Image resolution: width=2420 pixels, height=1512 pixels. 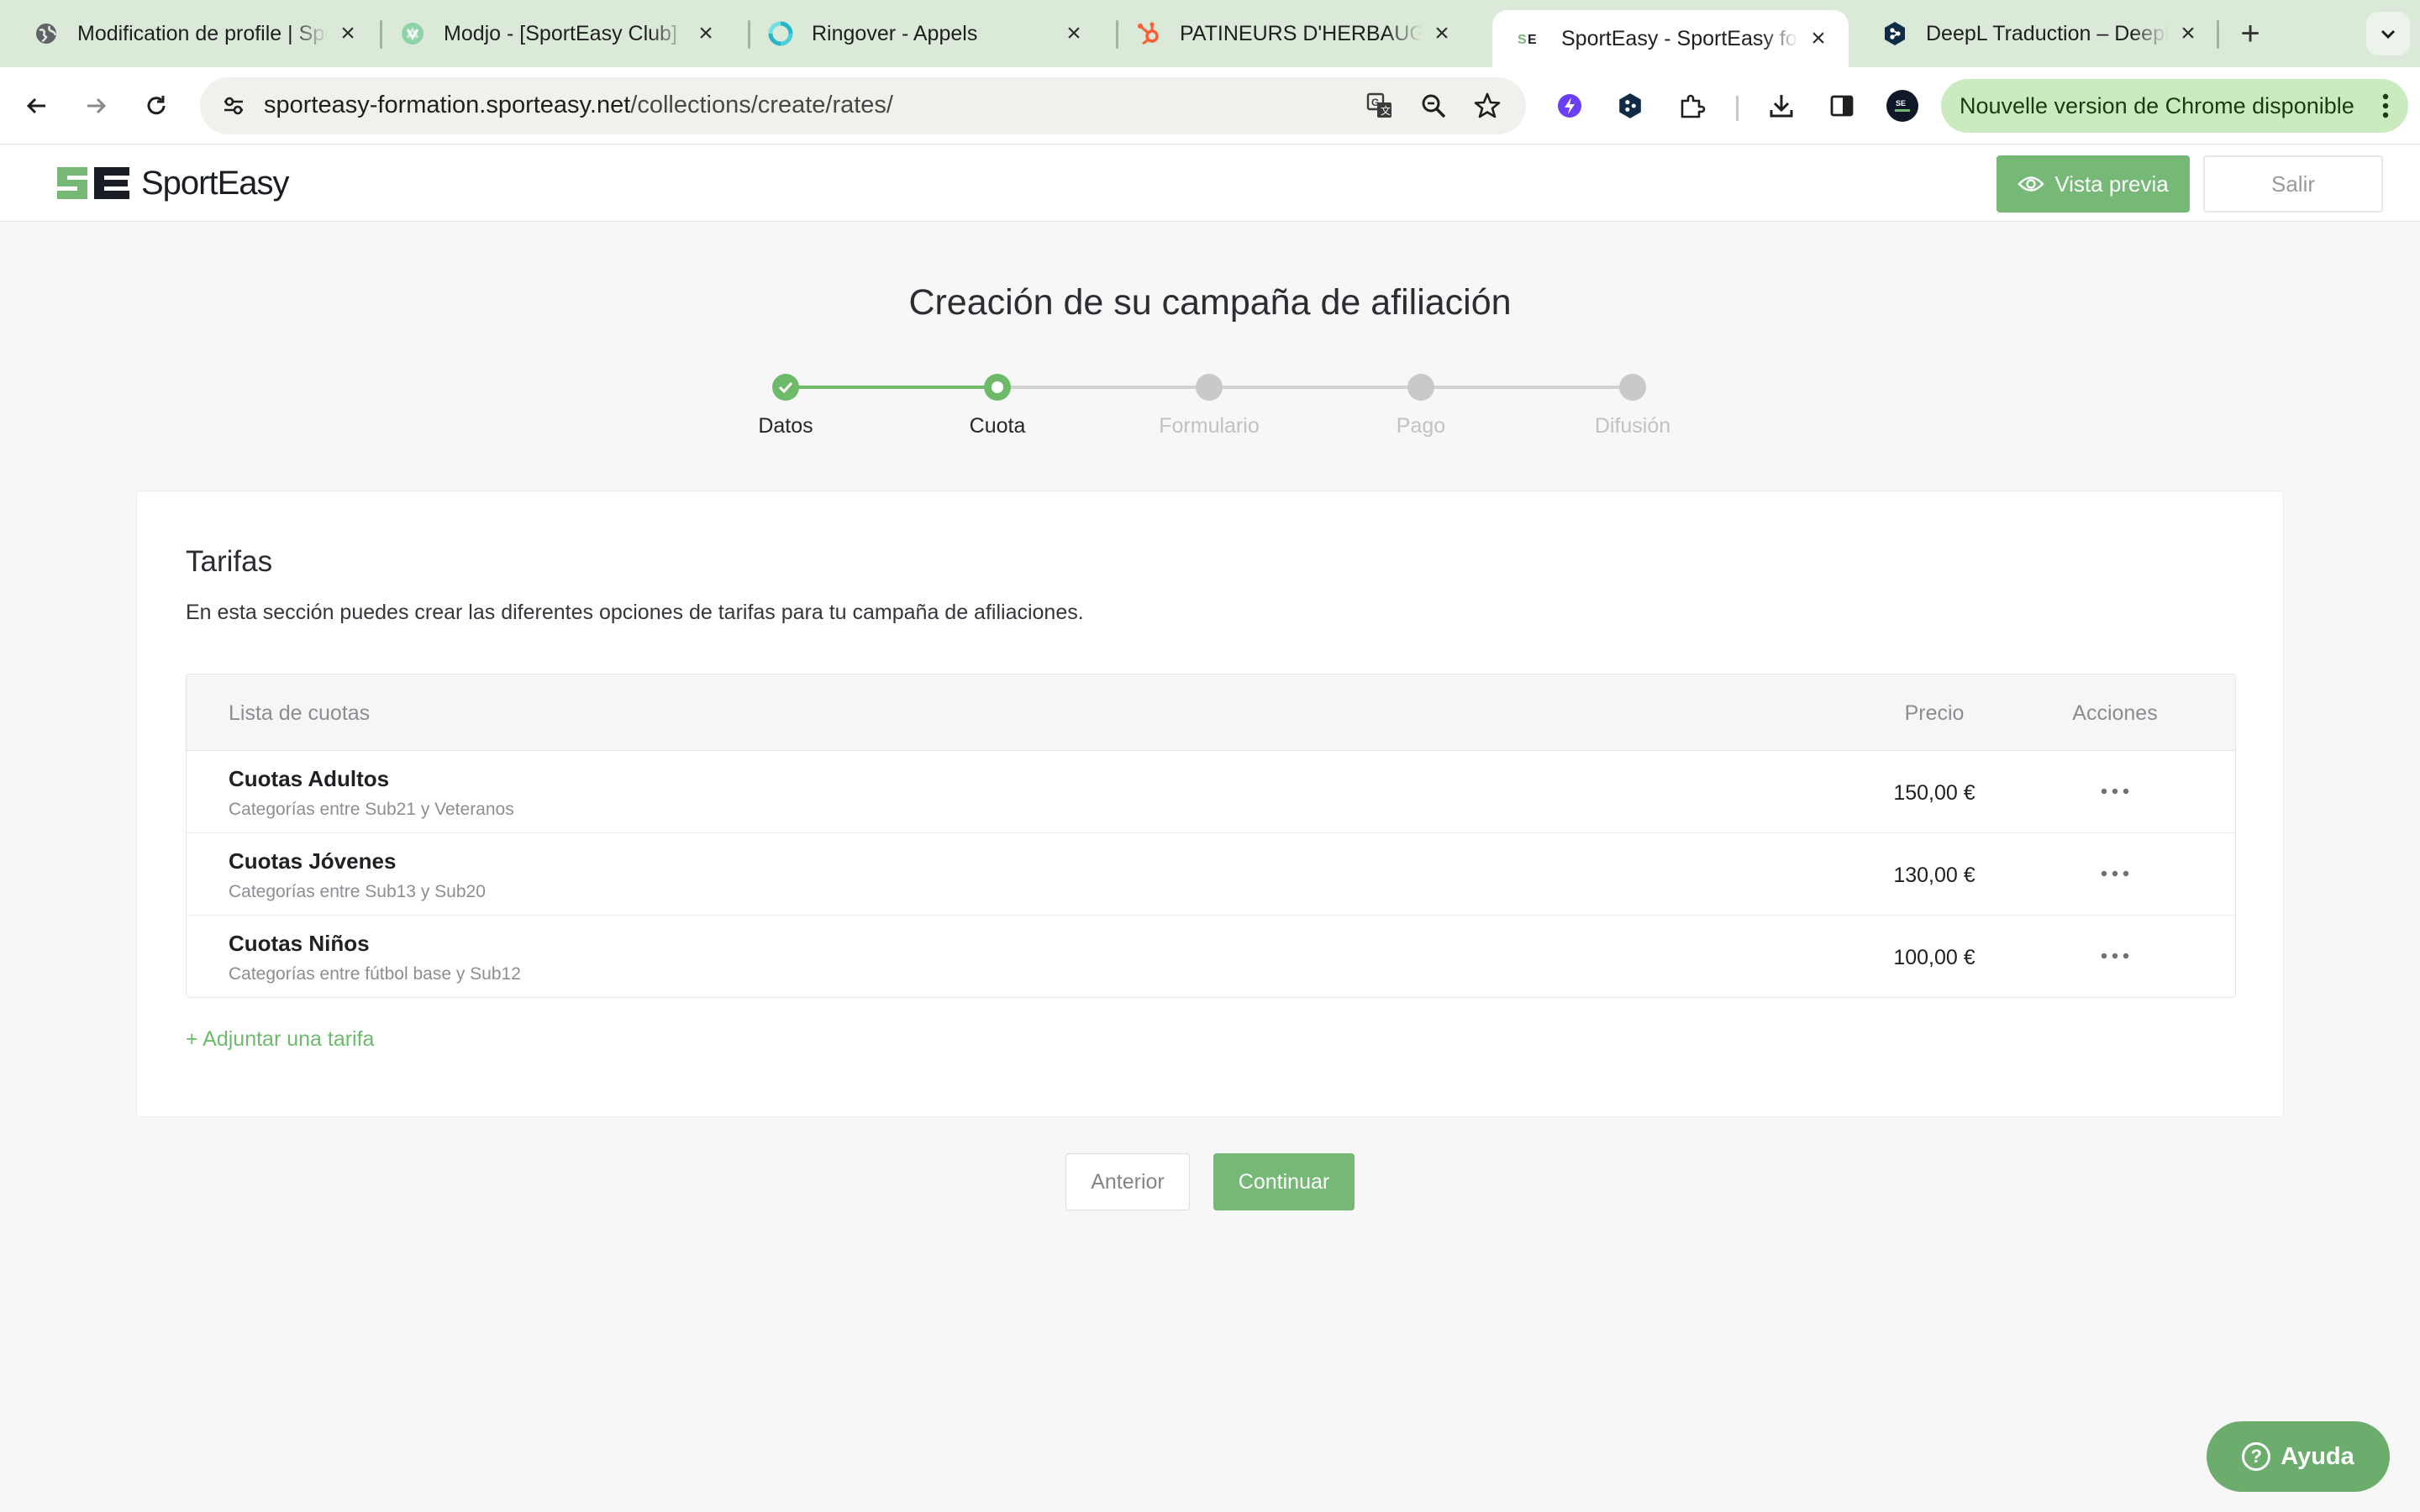 What do you see at coordinates (1421, 426) in the screenshot?
I see `step-label: Pago` at bounding box center [1421, 426].